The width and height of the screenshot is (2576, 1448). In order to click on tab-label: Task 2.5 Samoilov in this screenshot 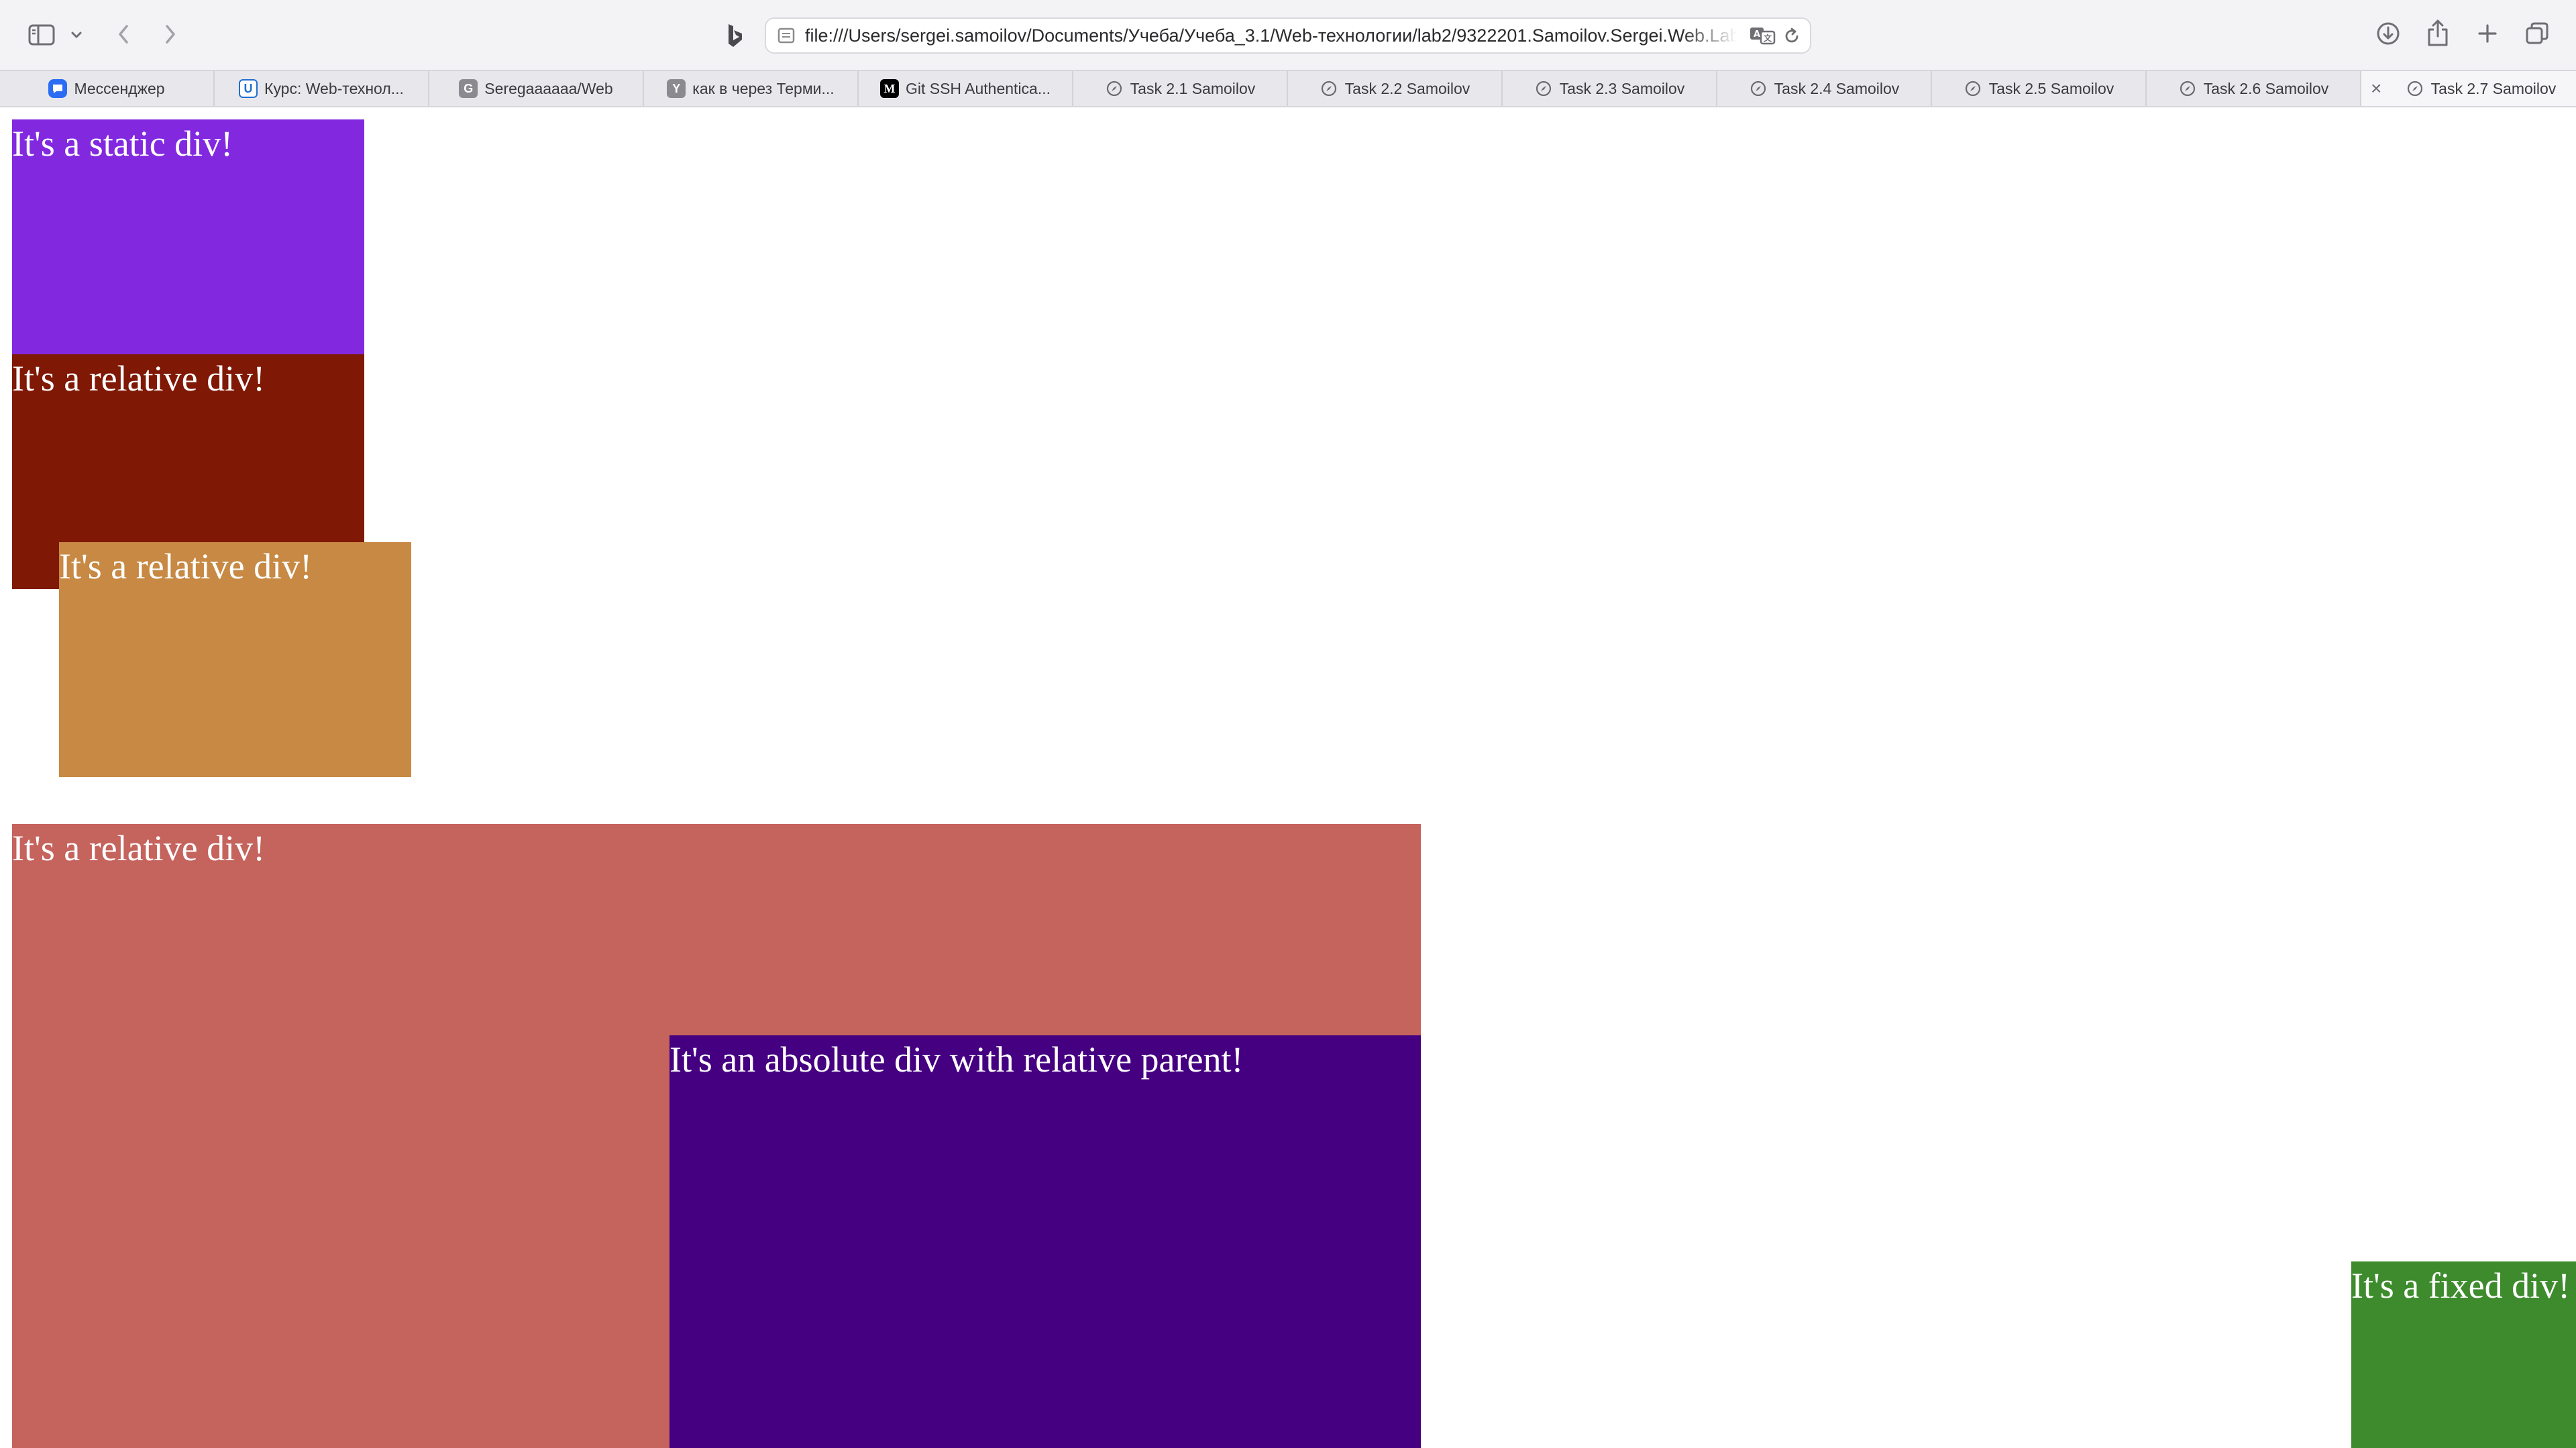, I will do `click(2051, 88)`.